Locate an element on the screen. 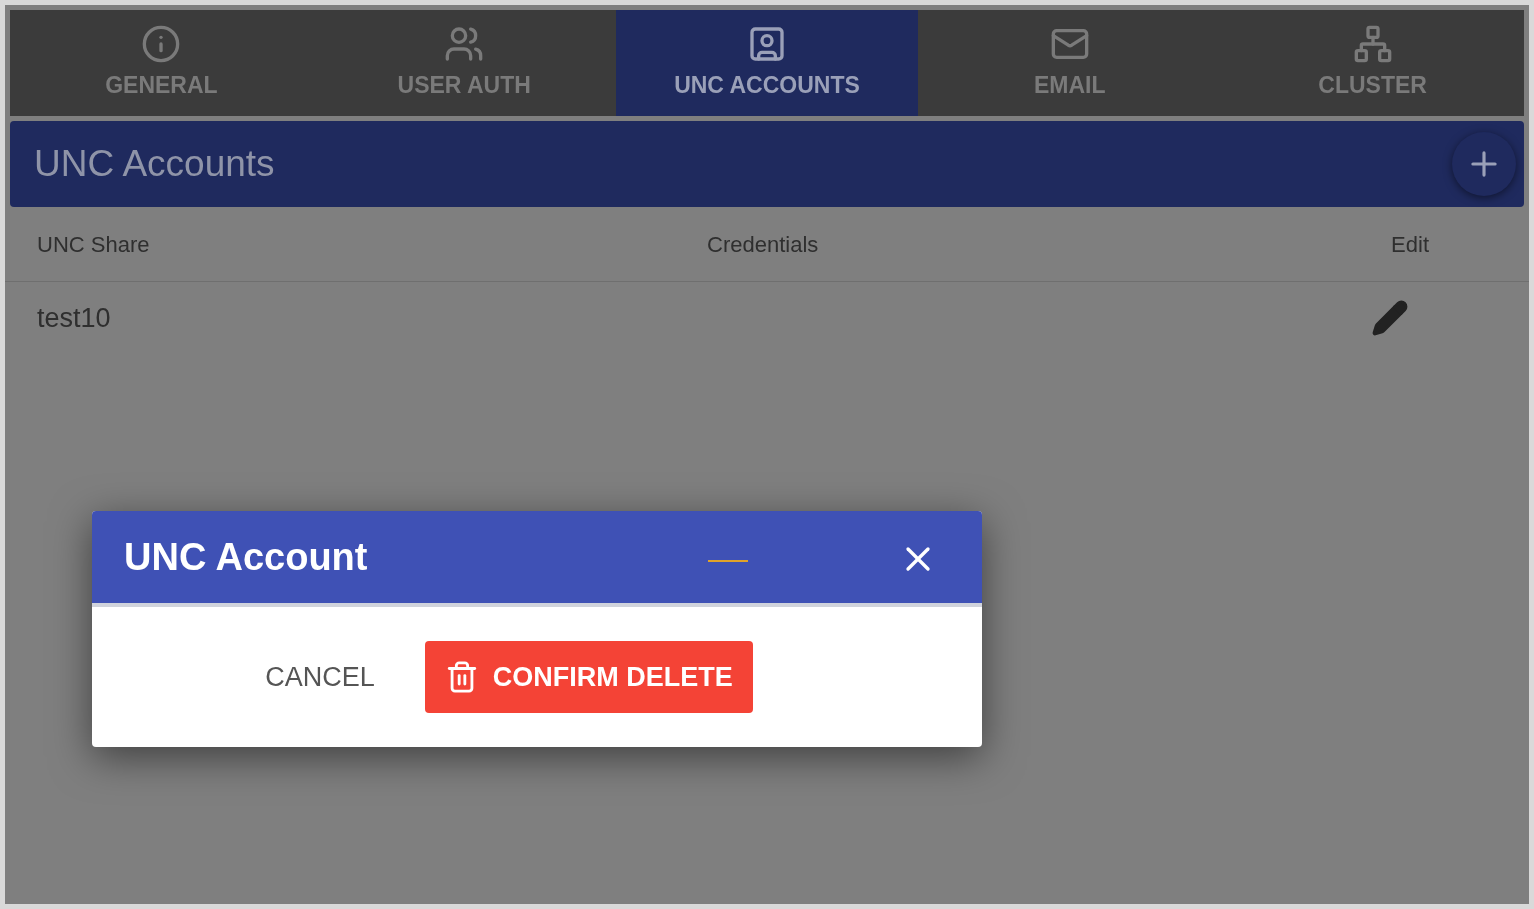  column-header: Edit is located at coordinates (1410, 244).